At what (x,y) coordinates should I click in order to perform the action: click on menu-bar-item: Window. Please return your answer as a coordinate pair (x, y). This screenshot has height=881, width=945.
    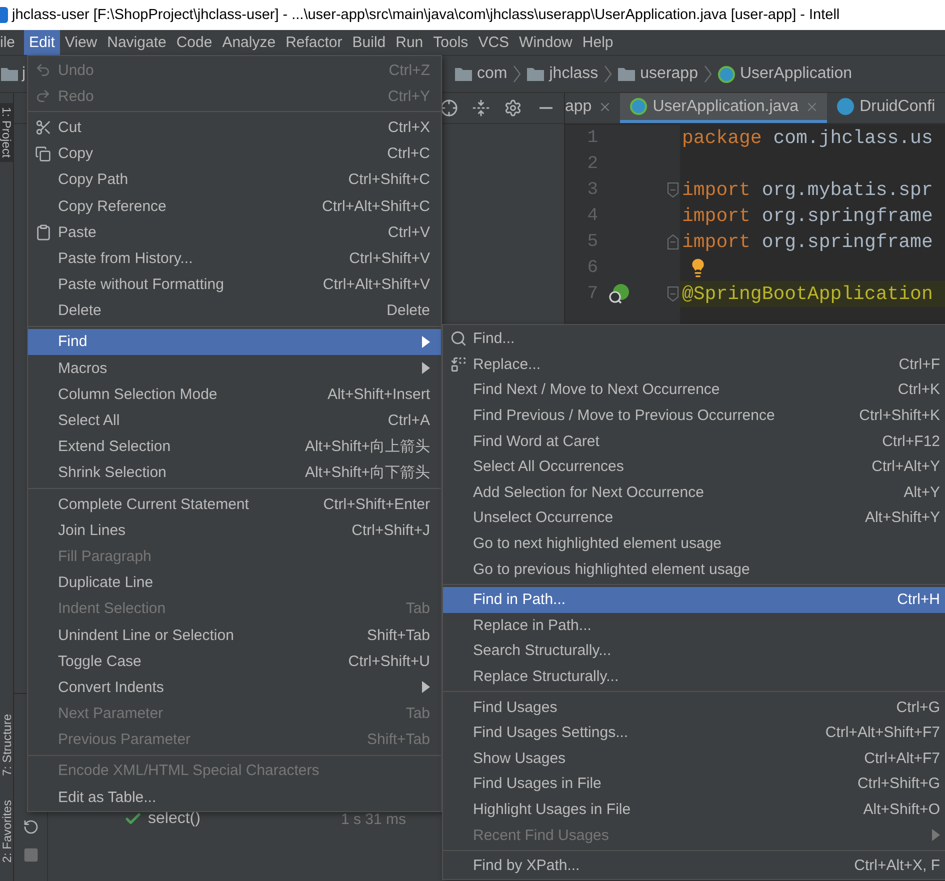
    Looking at the image, I should click on (546, 42).